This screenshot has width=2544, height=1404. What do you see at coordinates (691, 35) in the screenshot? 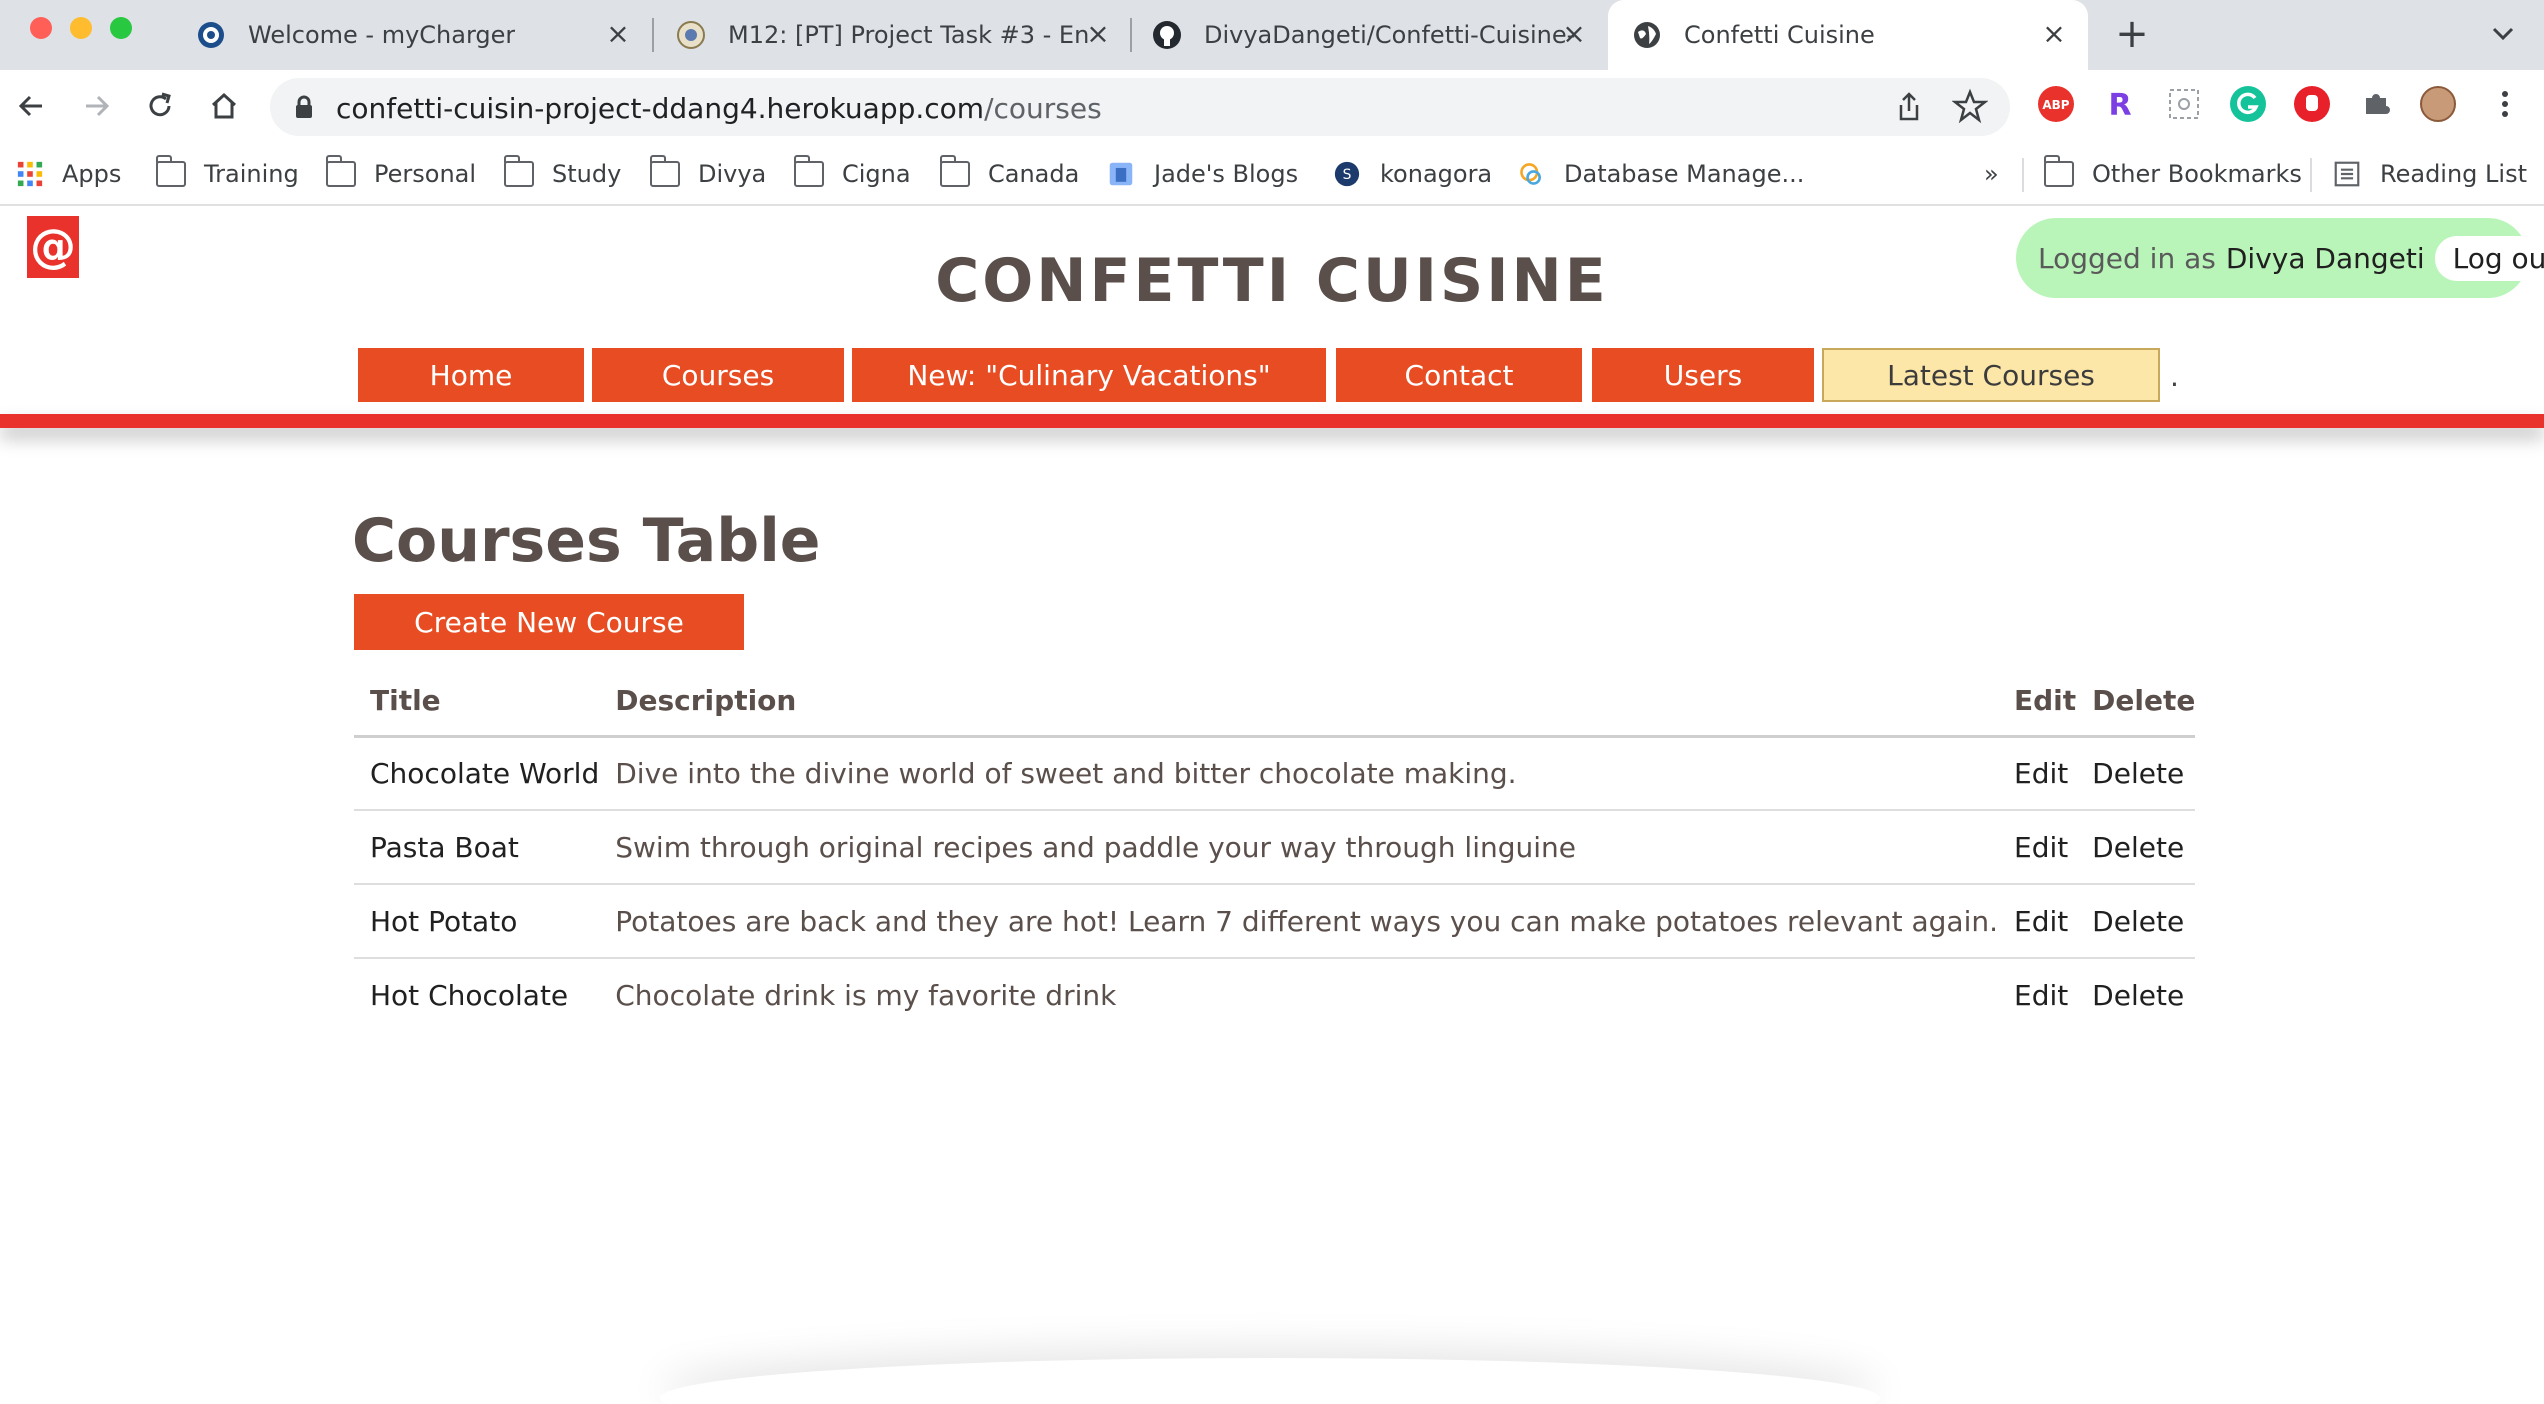
I see `canvas-seal-icon` at bounding box center [691, 35].